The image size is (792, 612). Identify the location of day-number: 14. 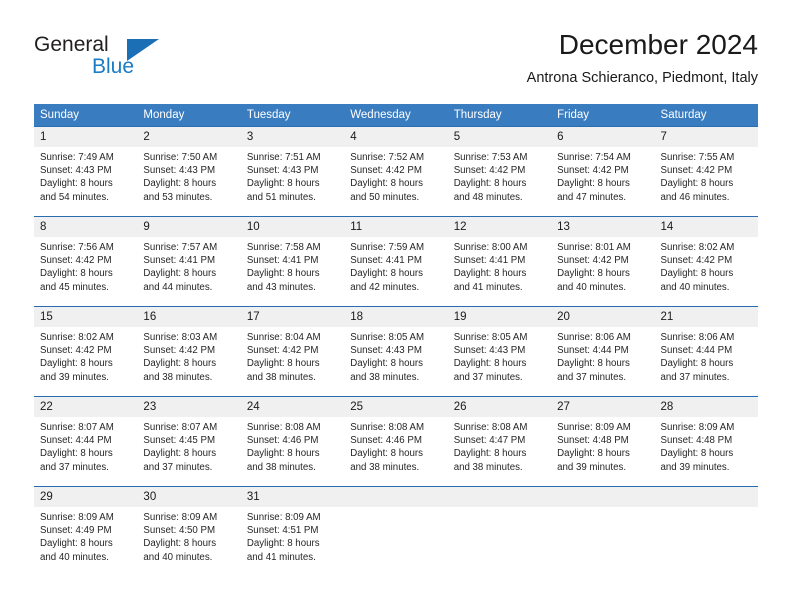
(706, 227).